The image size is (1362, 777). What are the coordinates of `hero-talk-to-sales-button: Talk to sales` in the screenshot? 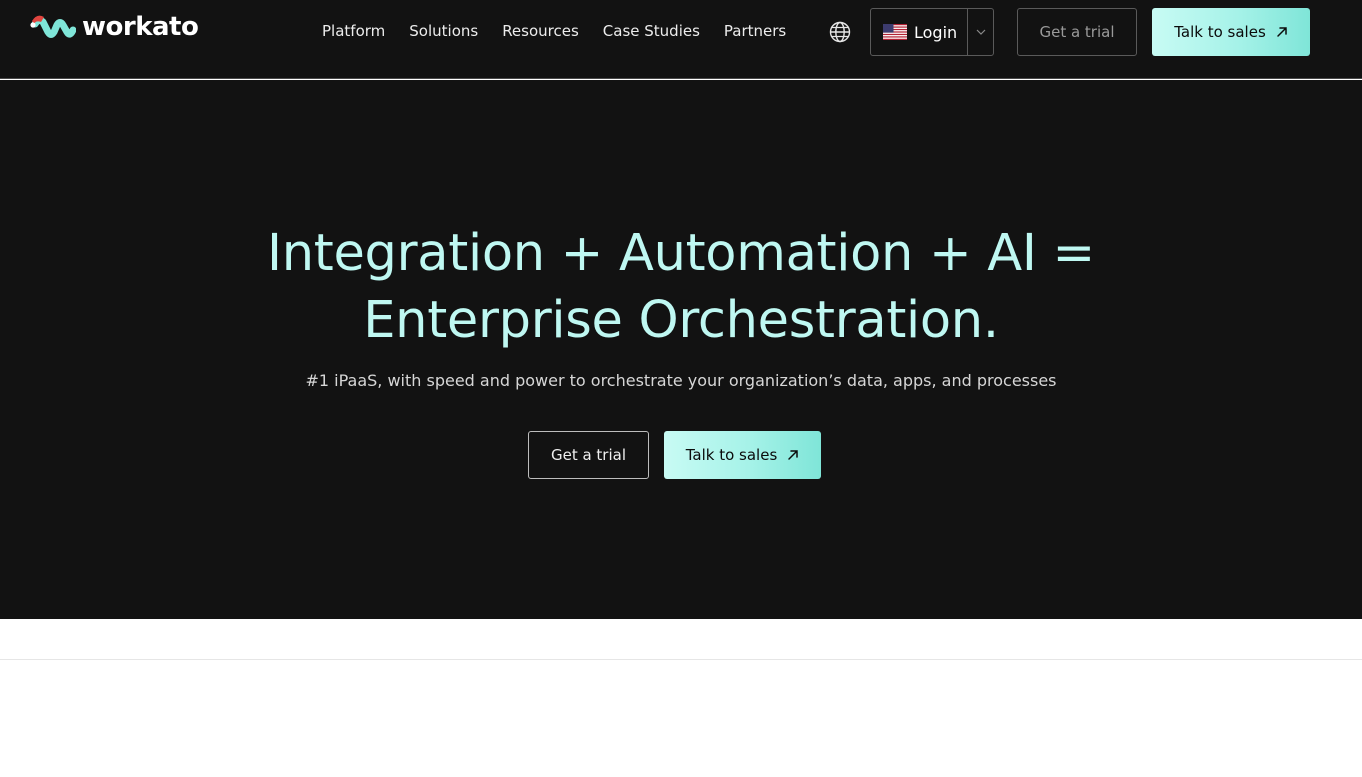 It's located at (742, 455).